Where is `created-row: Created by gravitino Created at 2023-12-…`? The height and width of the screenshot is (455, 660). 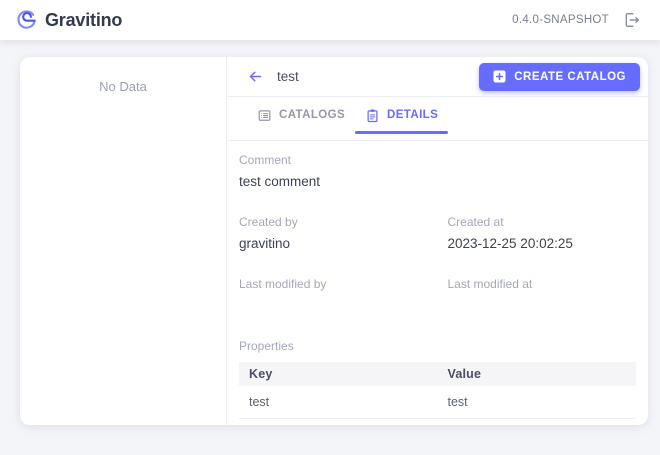 created-row: Created by gravitino Created at 2023-12-… is located at coordinates (437, 246).